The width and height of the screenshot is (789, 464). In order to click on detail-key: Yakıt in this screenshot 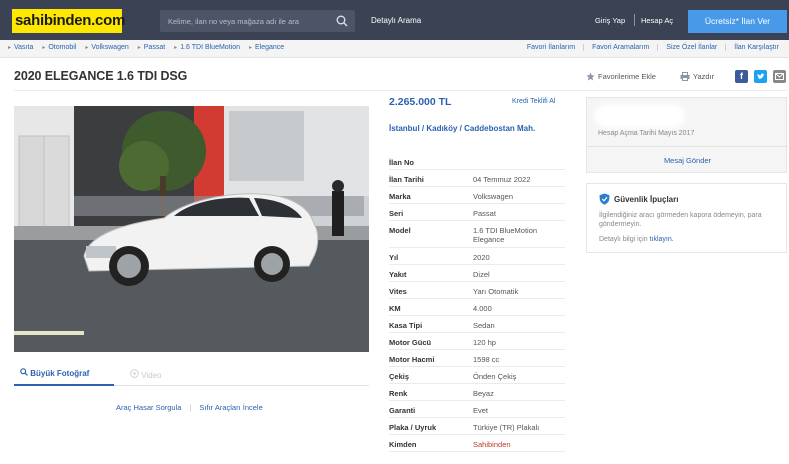, I will do `click(398, 274)`.